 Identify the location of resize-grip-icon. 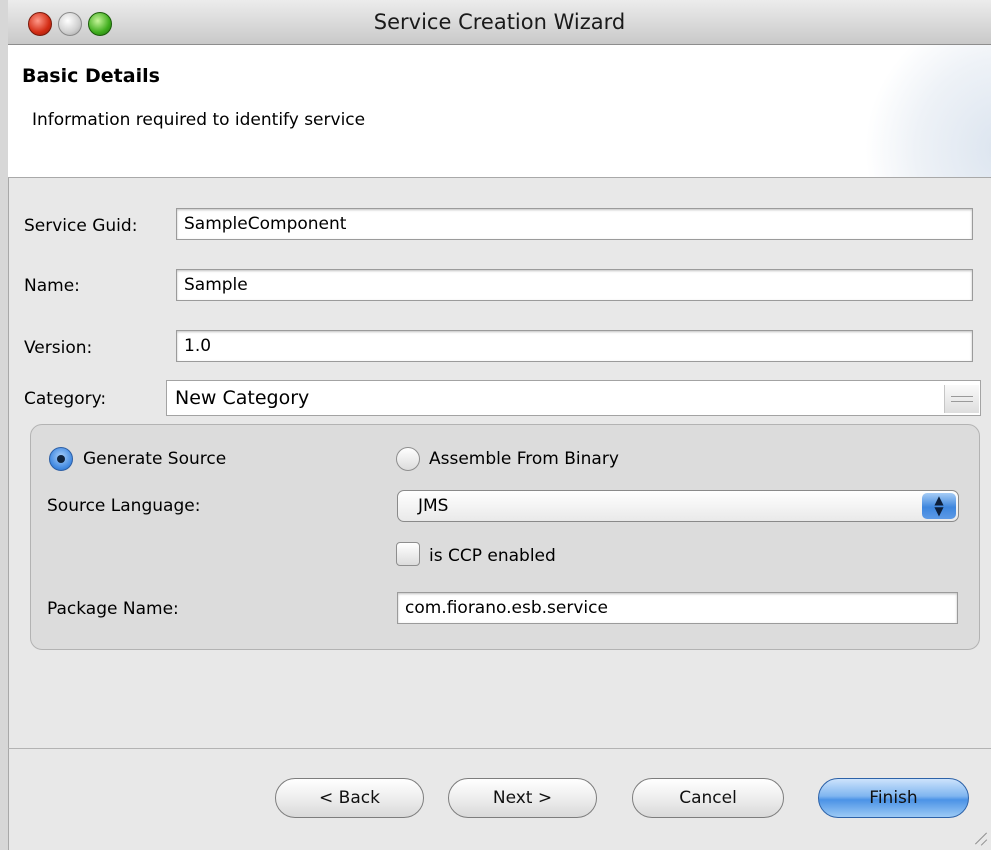
(979, 838).